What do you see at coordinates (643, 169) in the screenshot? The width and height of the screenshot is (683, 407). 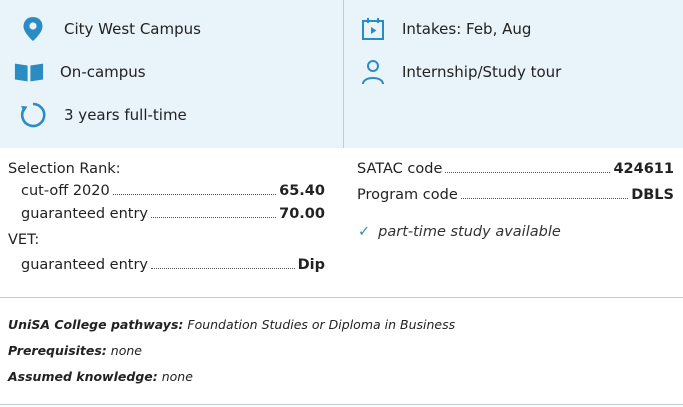 I see `satac-value: 424611` at bounding box center [643, 169].